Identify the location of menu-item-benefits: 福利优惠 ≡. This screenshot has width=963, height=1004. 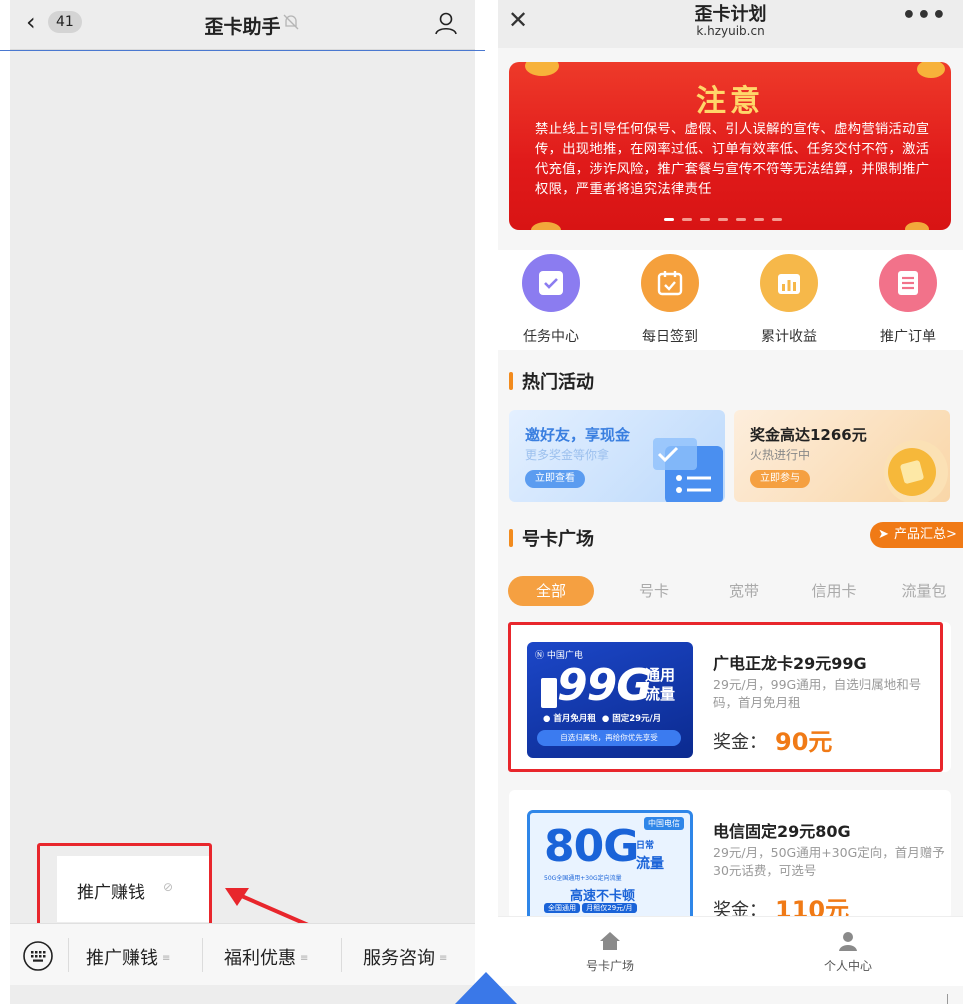
(266, 957).